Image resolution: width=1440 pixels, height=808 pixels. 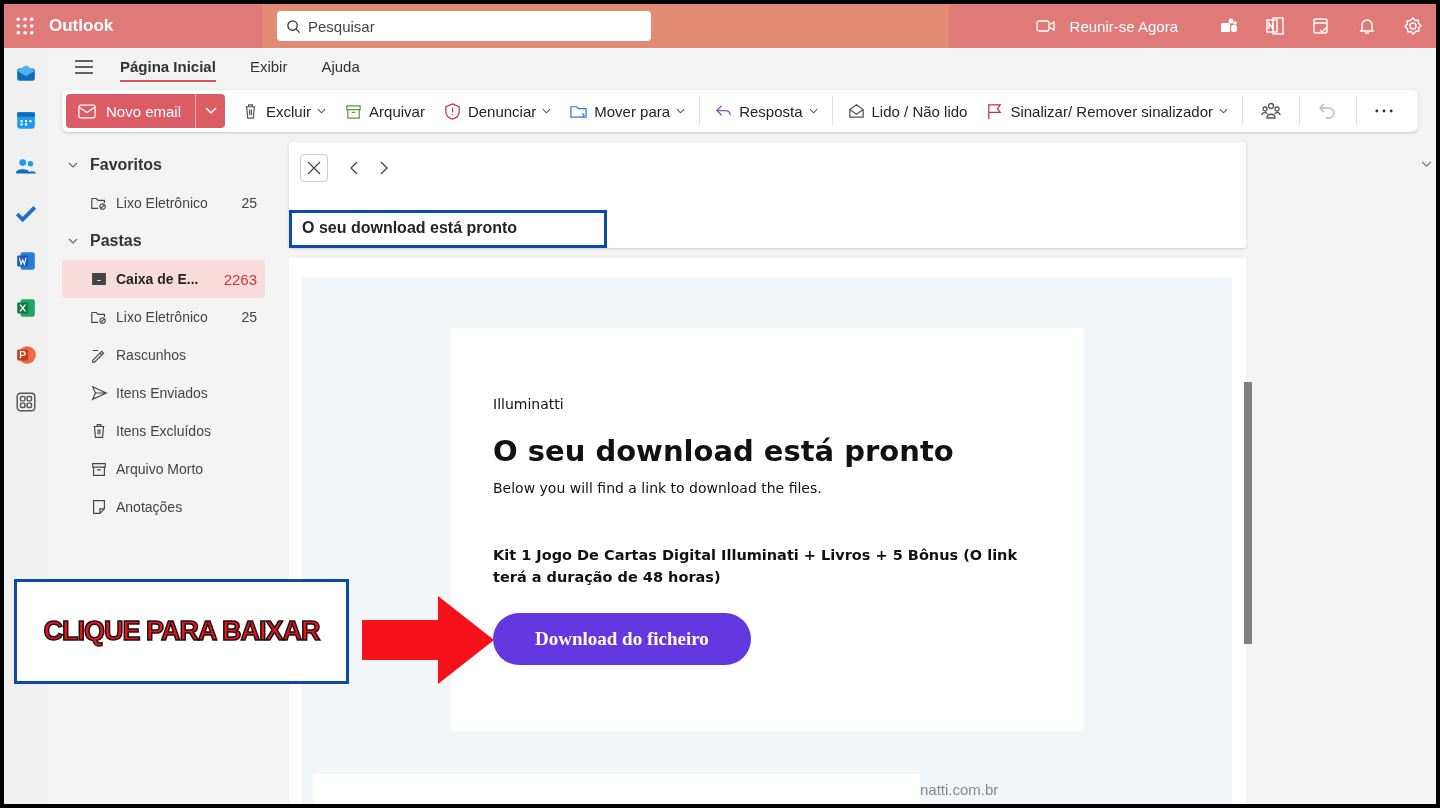 I want to click on new-email-menu-button, so click(x=210, y=111).